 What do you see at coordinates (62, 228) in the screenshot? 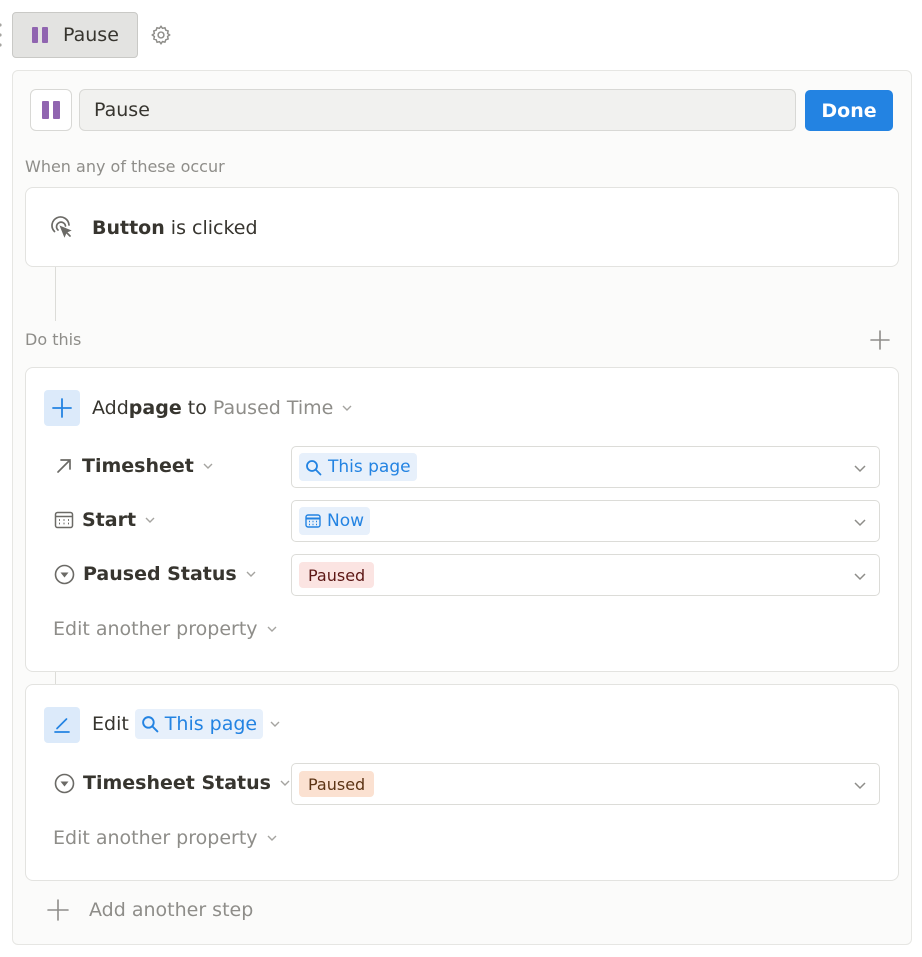
I see `click-icon` at bounding box center [62, 228].